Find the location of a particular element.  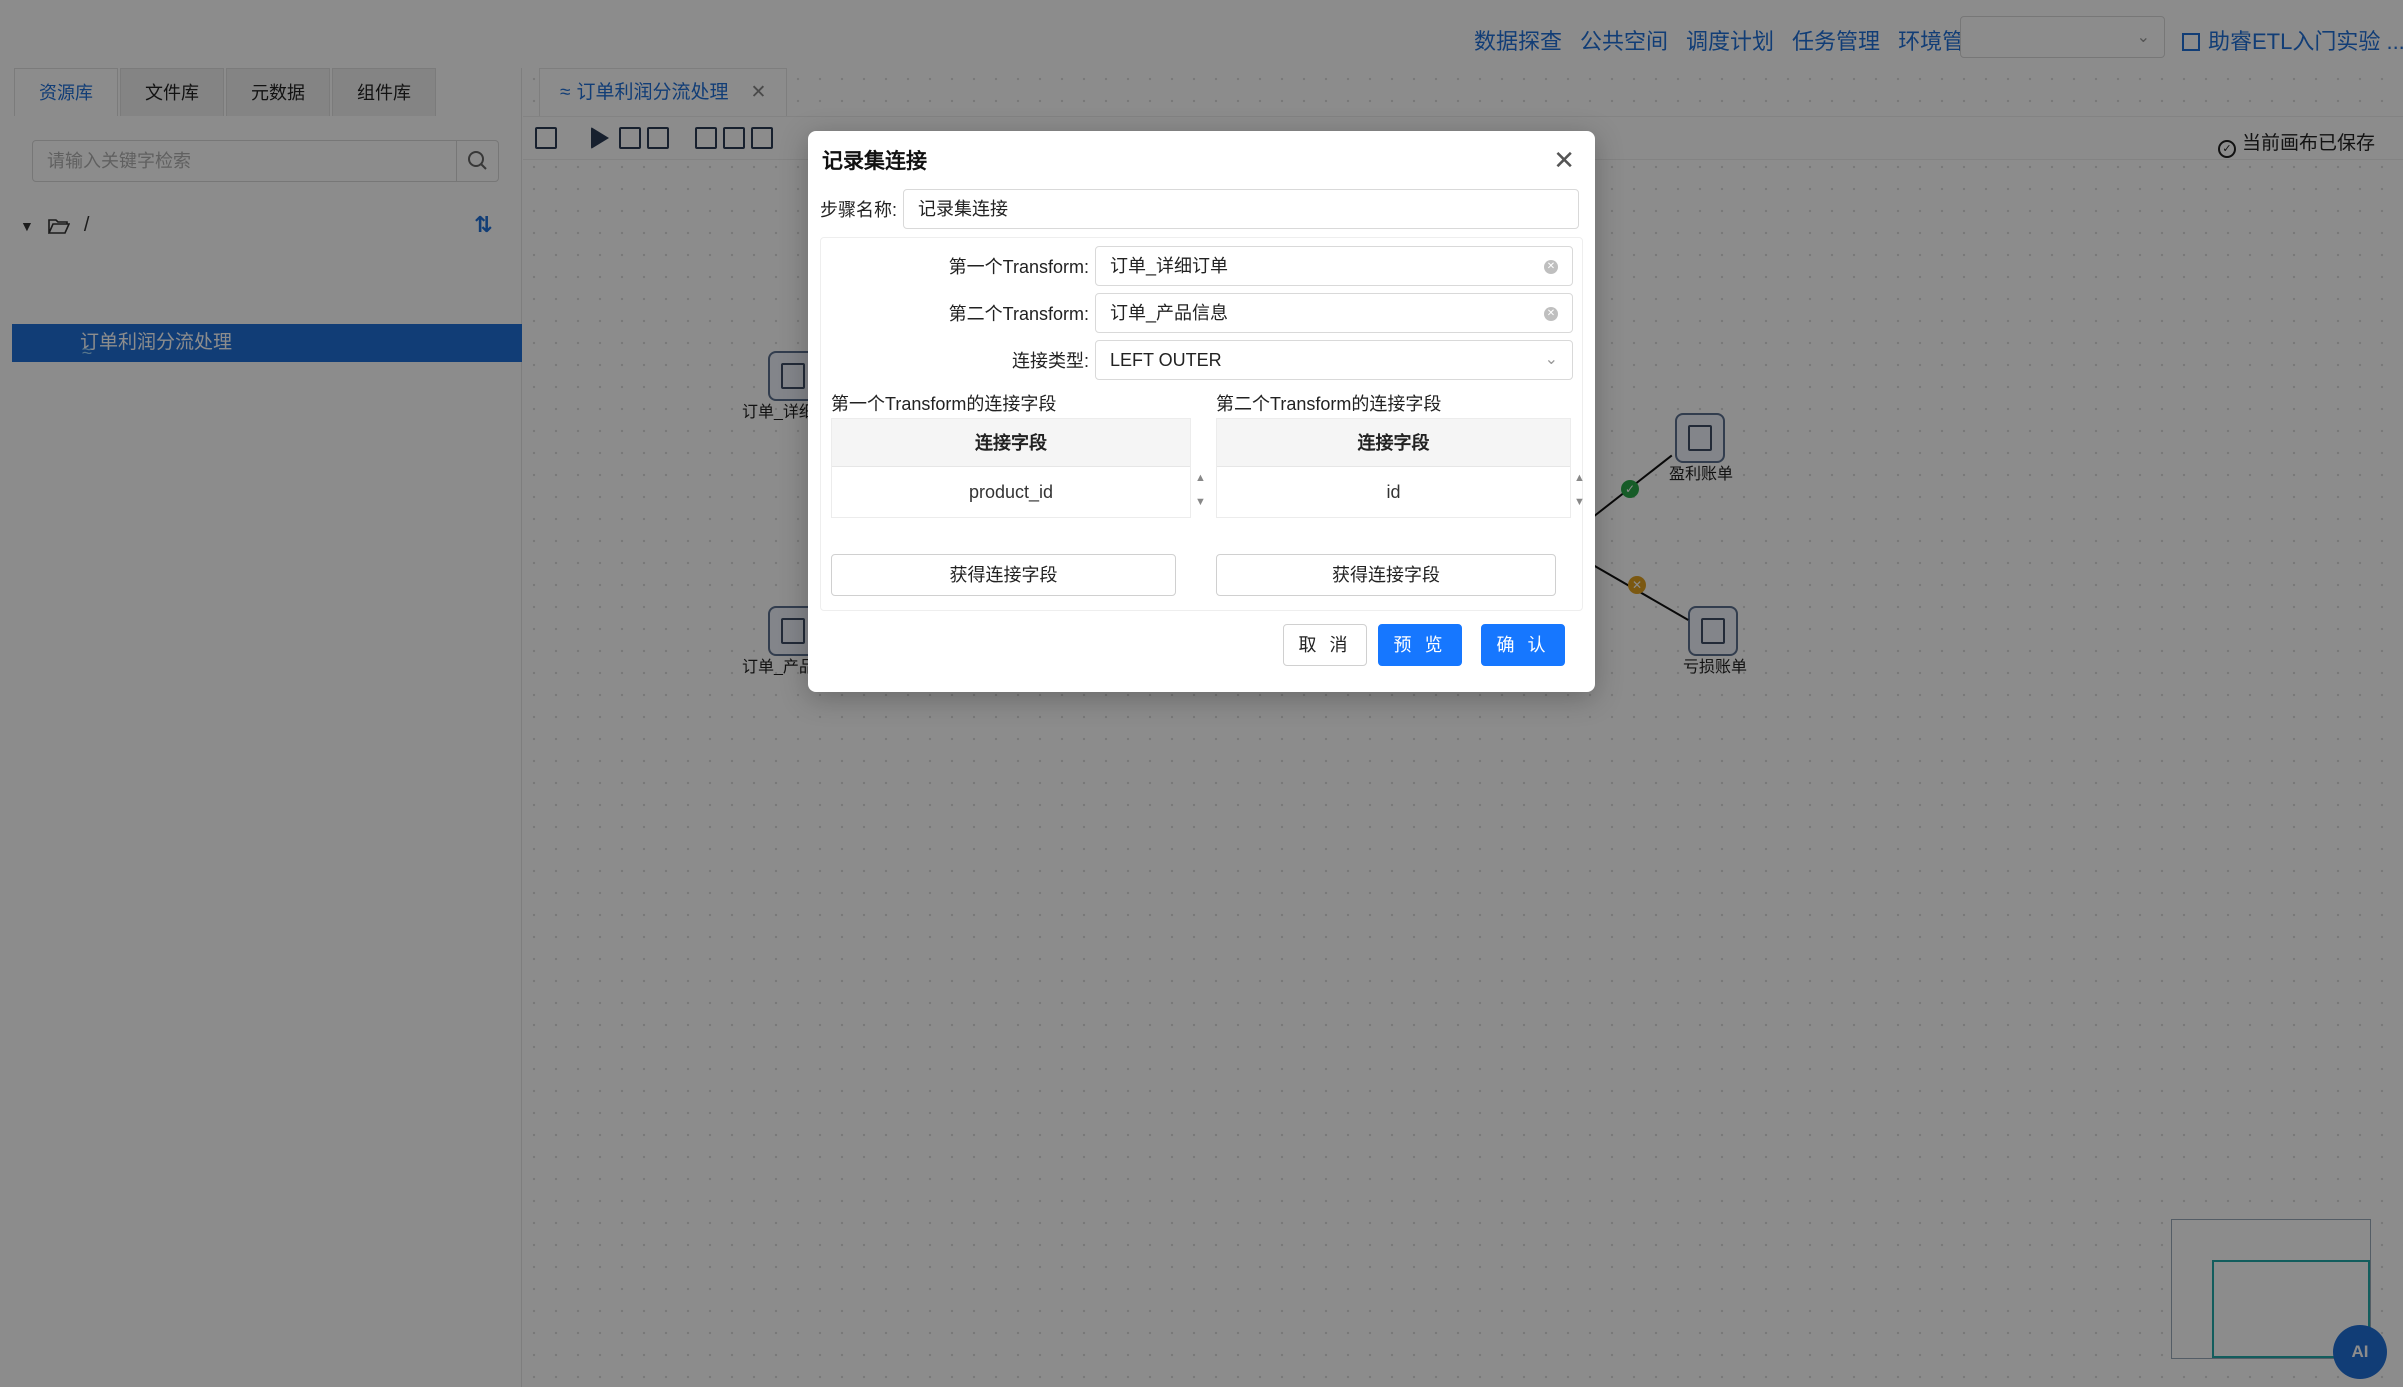

second-transform-select: 订单_产品信息 ✕ is located at coordinates (1334, 313).